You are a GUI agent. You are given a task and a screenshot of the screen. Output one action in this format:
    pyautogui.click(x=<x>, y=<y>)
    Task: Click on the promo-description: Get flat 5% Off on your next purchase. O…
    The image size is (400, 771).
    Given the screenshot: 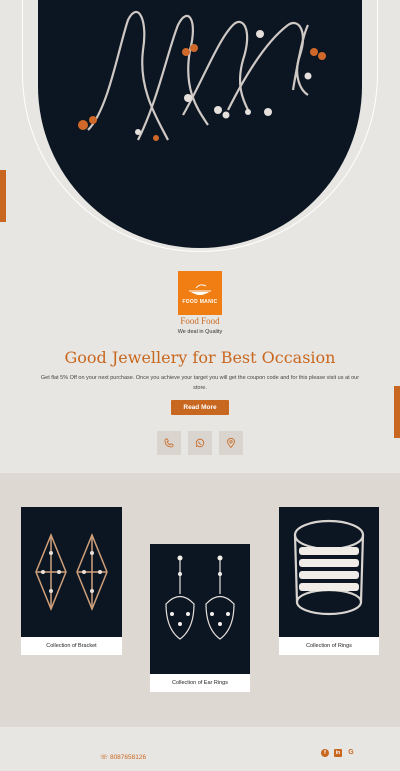 What is the action you would take?
    pyautogui.click(x=200, y=383)
    